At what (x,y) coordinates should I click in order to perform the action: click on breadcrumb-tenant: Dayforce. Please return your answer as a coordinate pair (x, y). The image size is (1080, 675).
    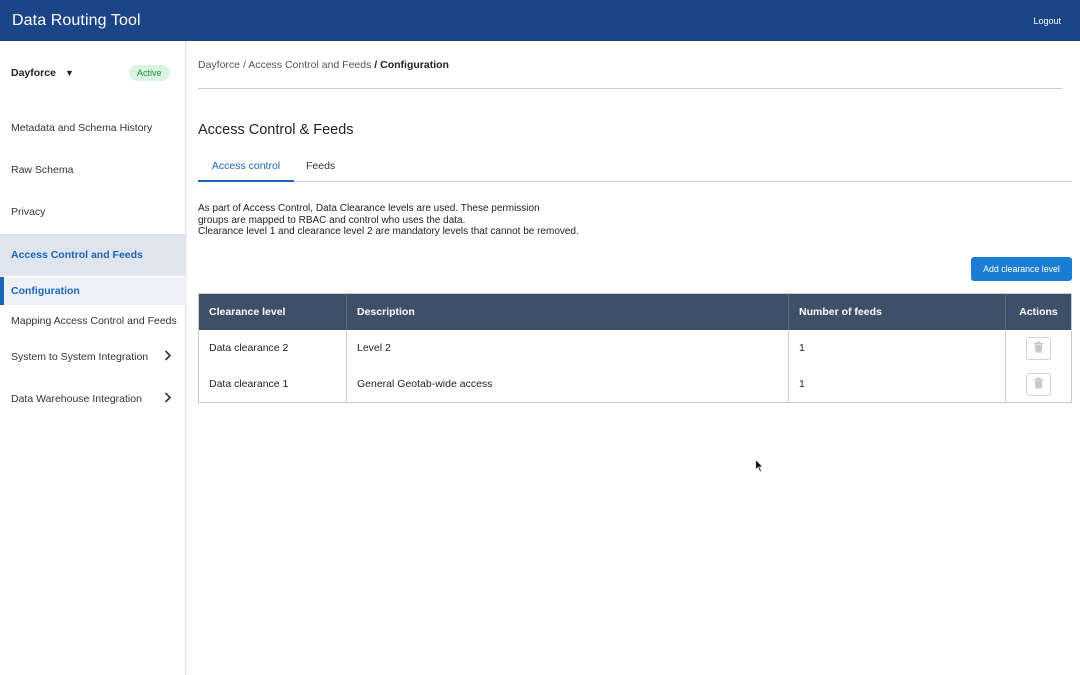
    Looking at the image, I should click on (219, 65).